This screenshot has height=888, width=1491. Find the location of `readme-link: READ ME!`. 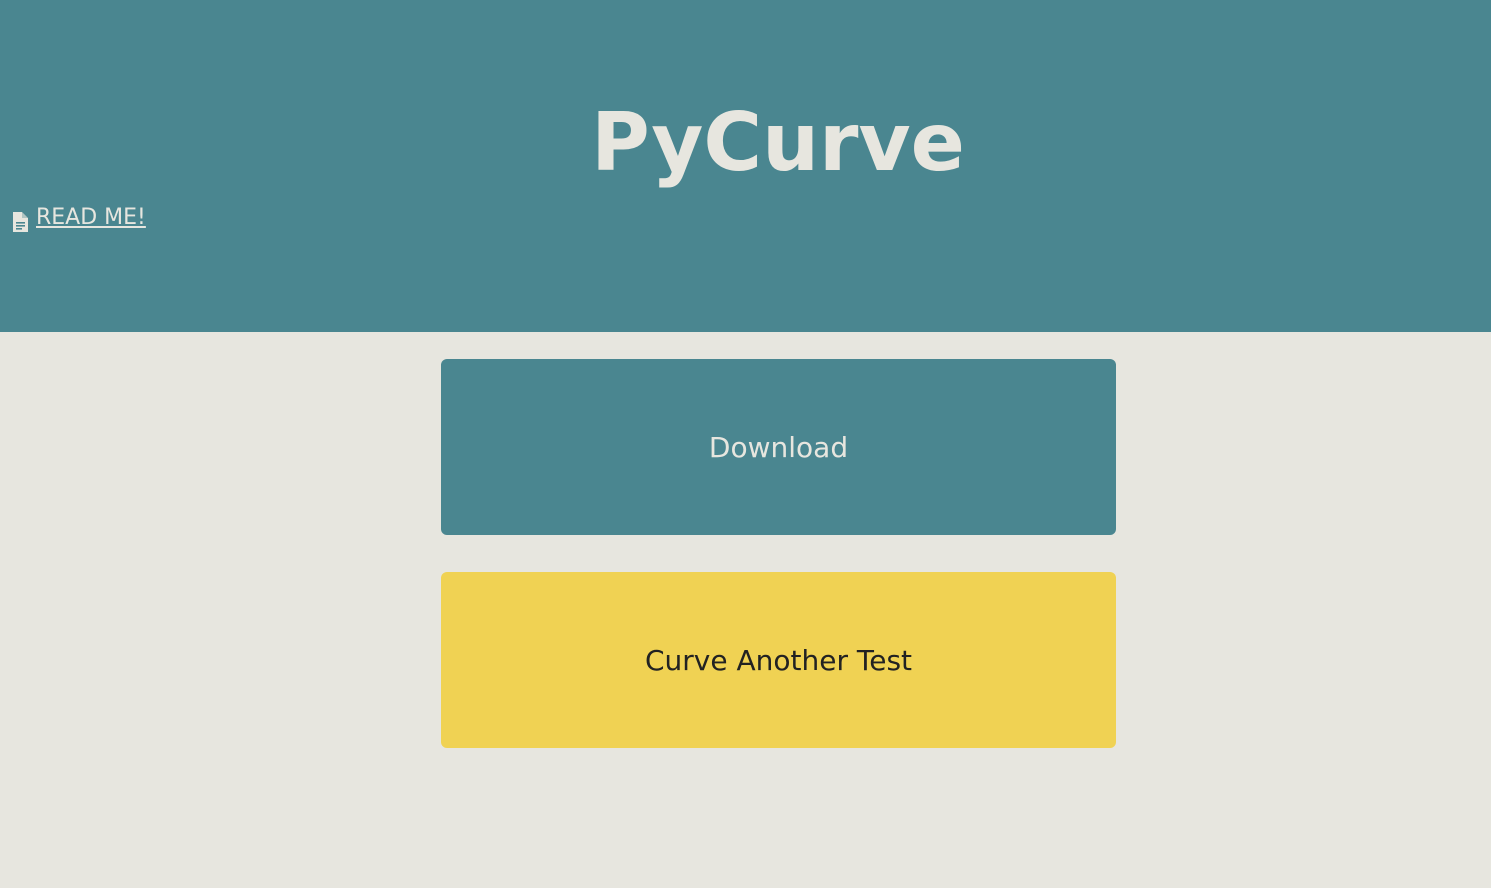

readme-link: READ ME! is located at coordinates (79, 218).